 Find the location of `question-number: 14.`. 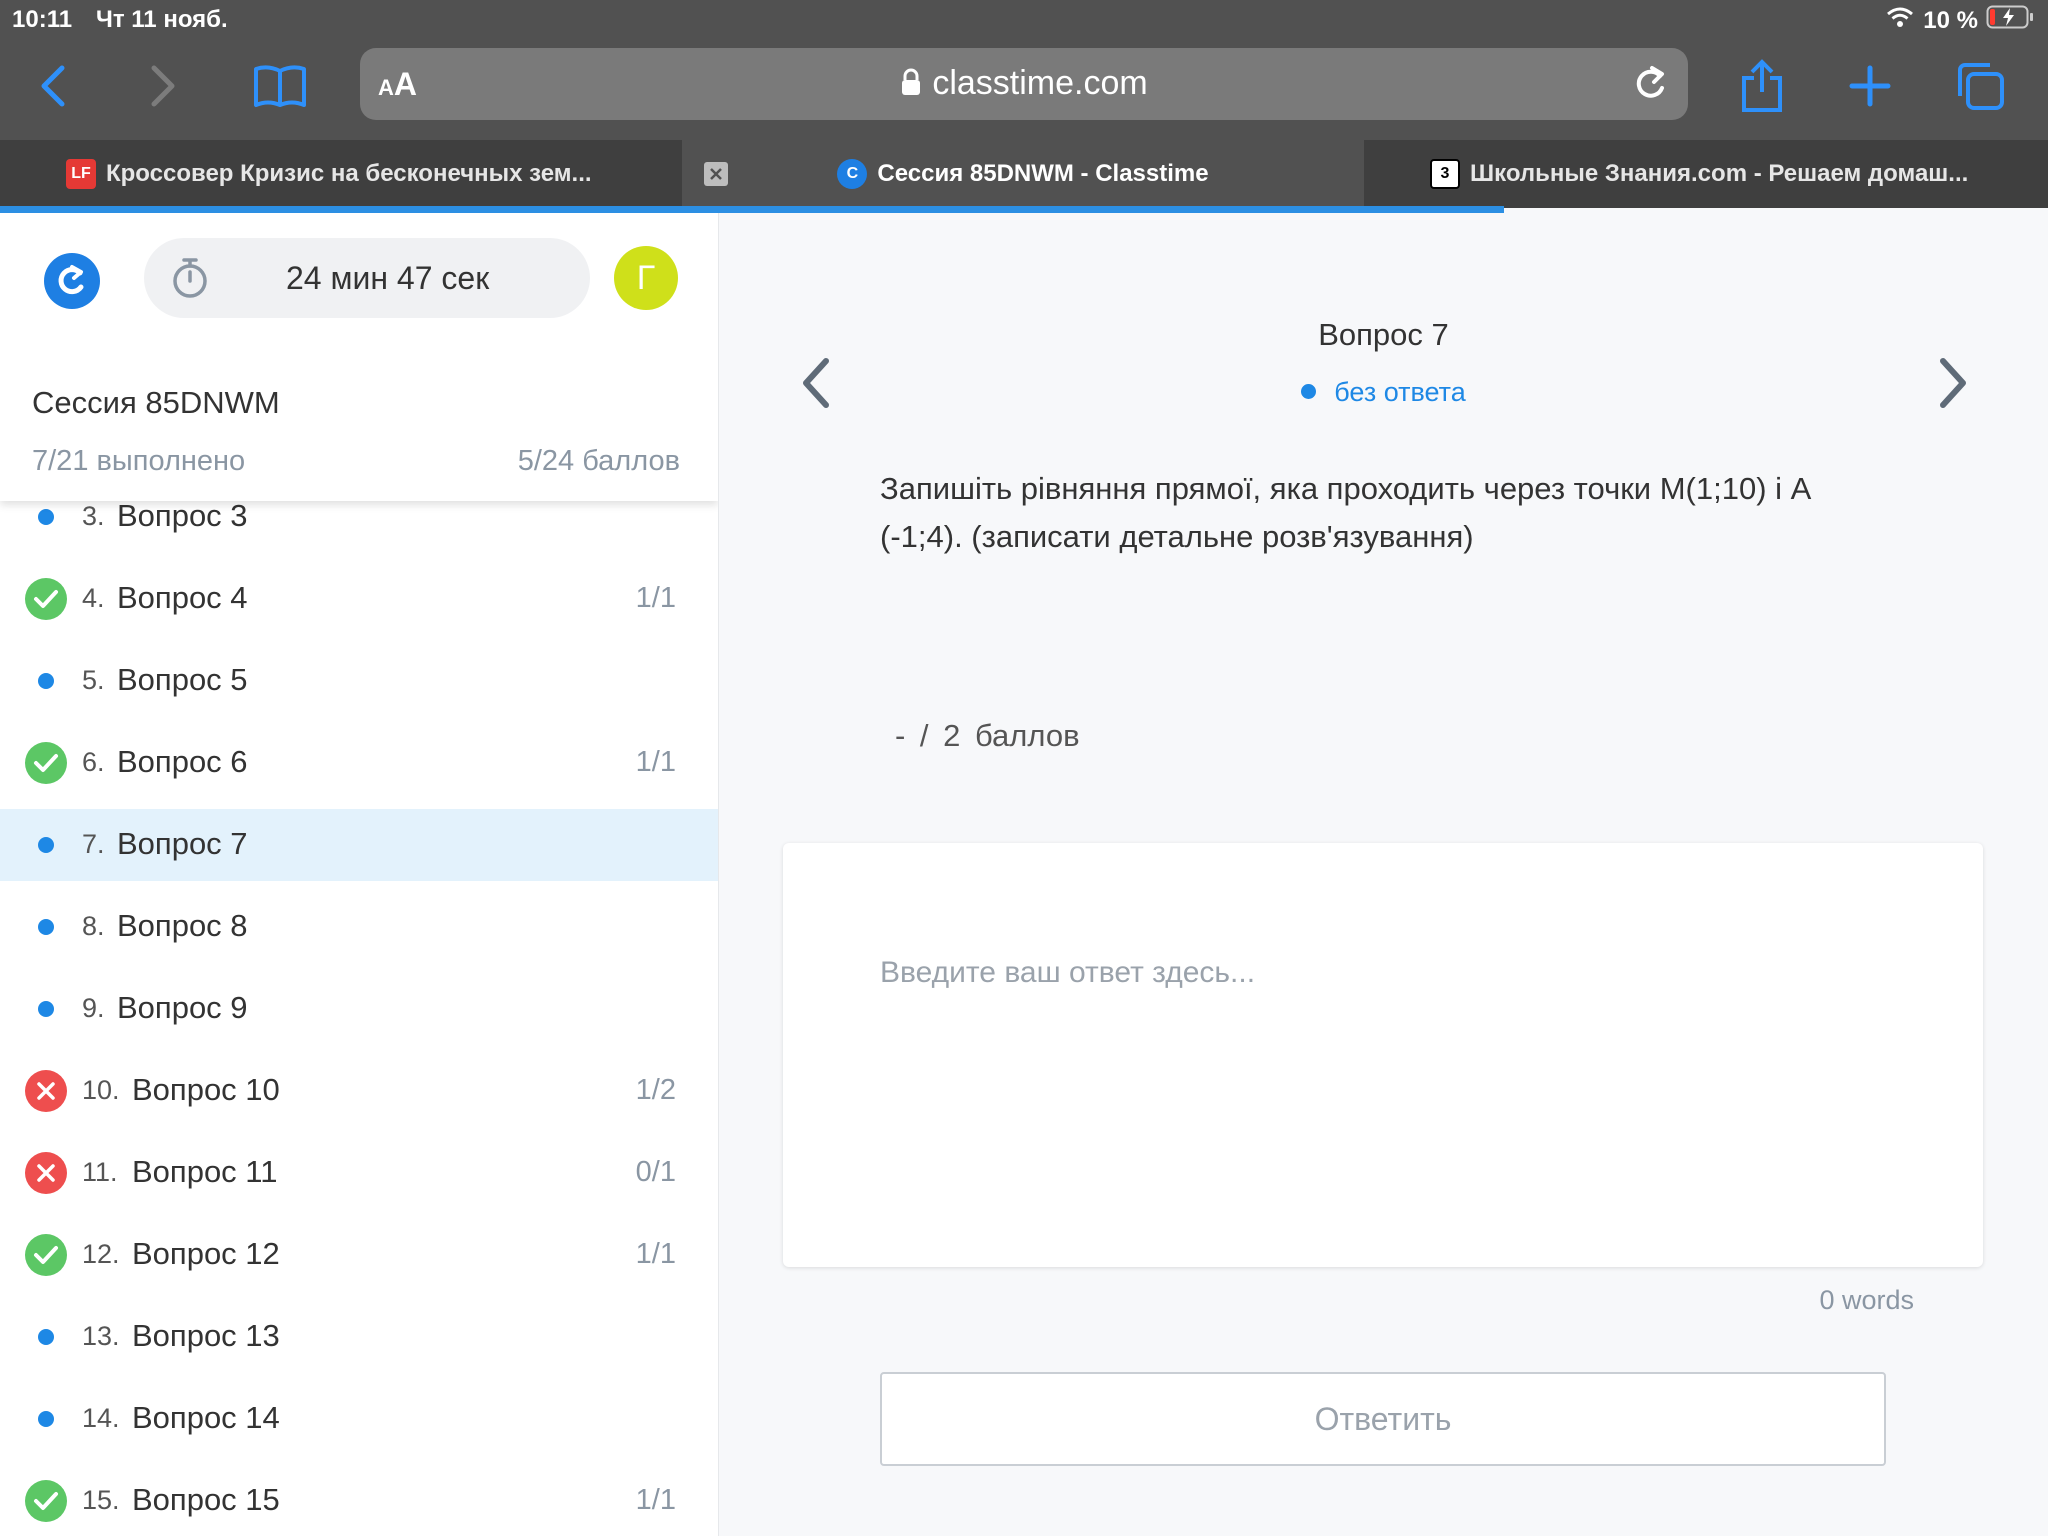

question-number: 14. is located at coordinates (101, 1418).